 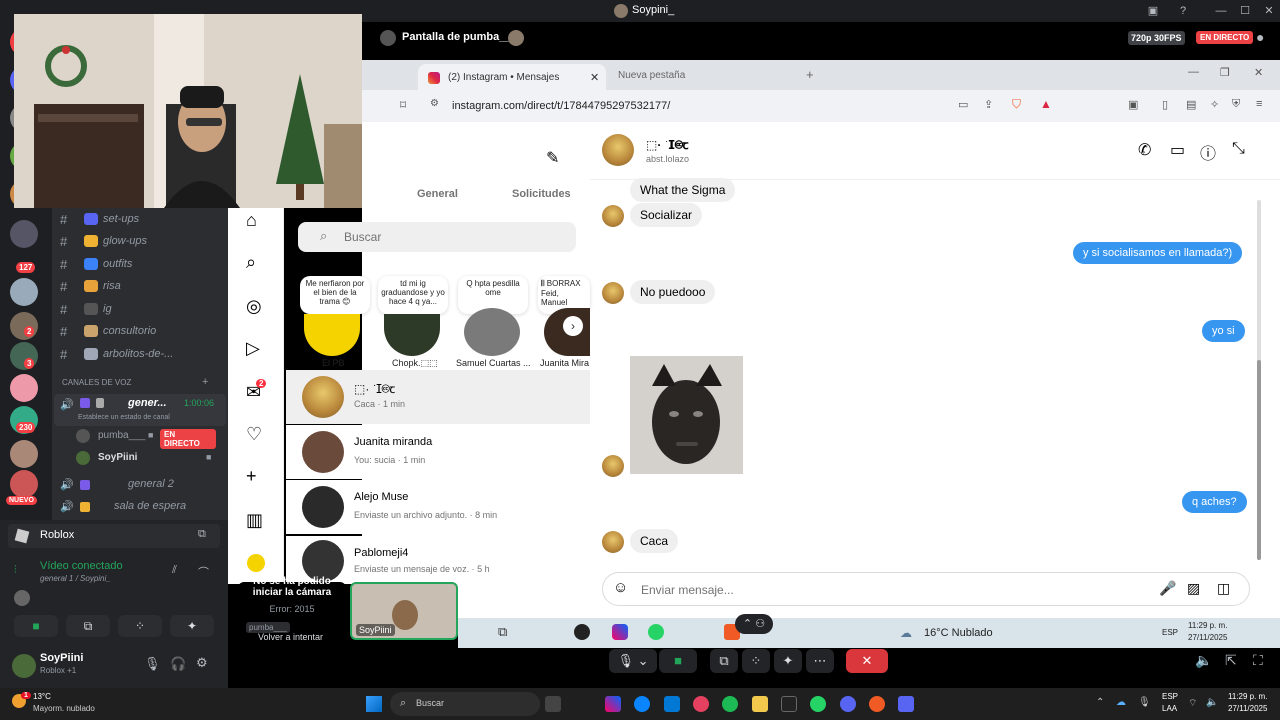 What do you see at coordinates (404, 611) in the screenshot?
I see `self-video-tile: SoyPiini` at bounding box center [404, 611].